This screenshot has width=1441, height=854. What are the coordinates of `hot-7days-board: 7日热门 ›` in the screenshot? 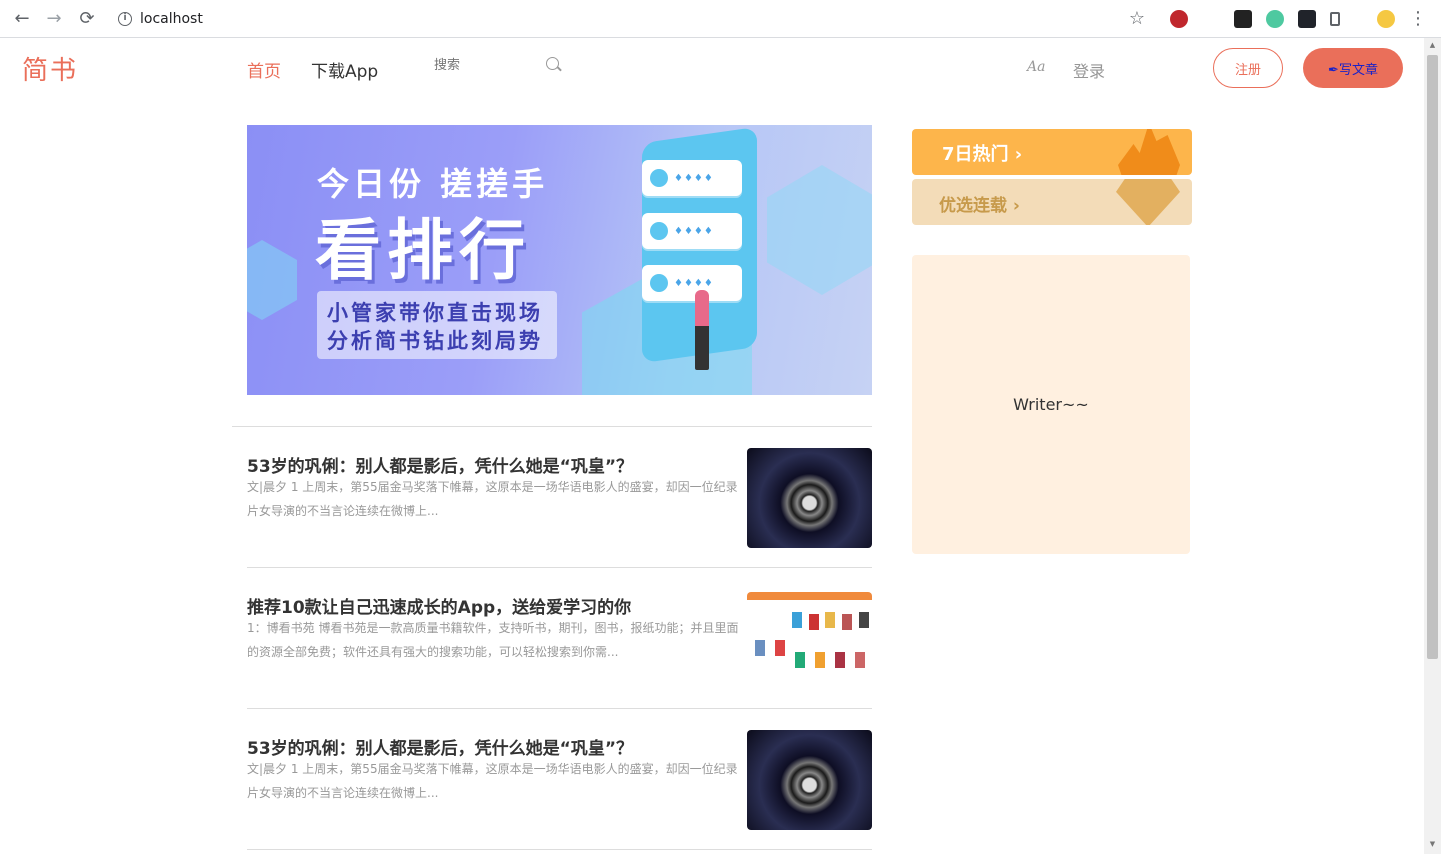 It's located at (1052, 152).